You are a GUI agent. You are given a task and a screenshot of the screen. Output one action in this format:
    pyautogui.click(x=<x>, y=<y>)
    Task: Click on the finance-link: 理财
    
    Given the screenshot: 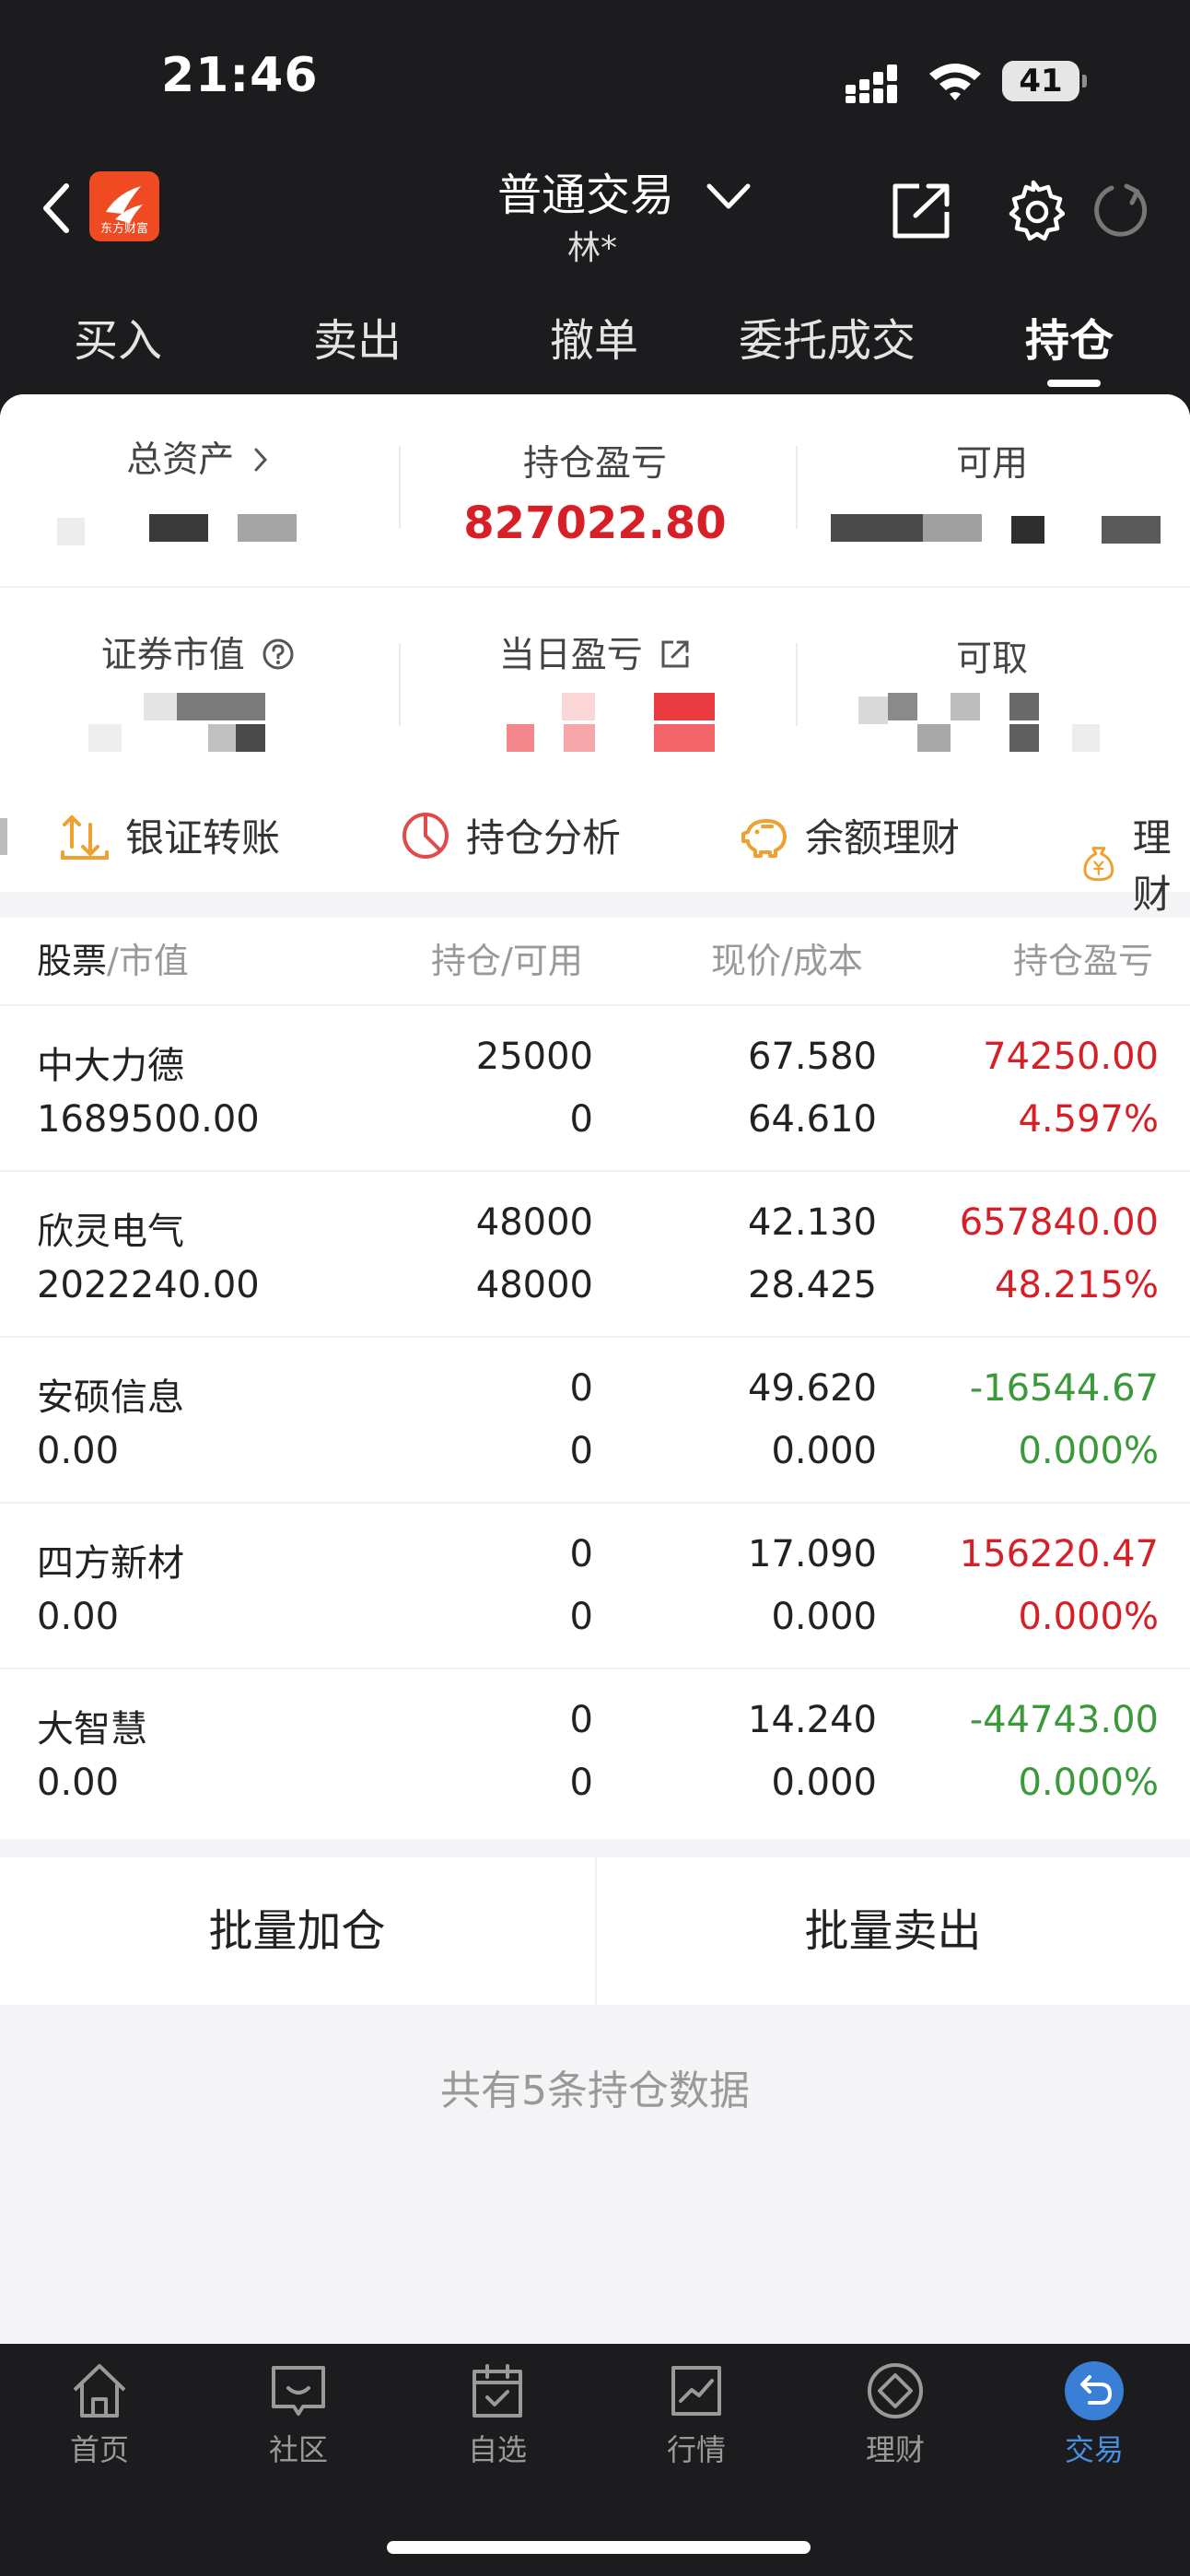 What is the action you would take?
    pyautogui.click(x=1134, y=863)
    